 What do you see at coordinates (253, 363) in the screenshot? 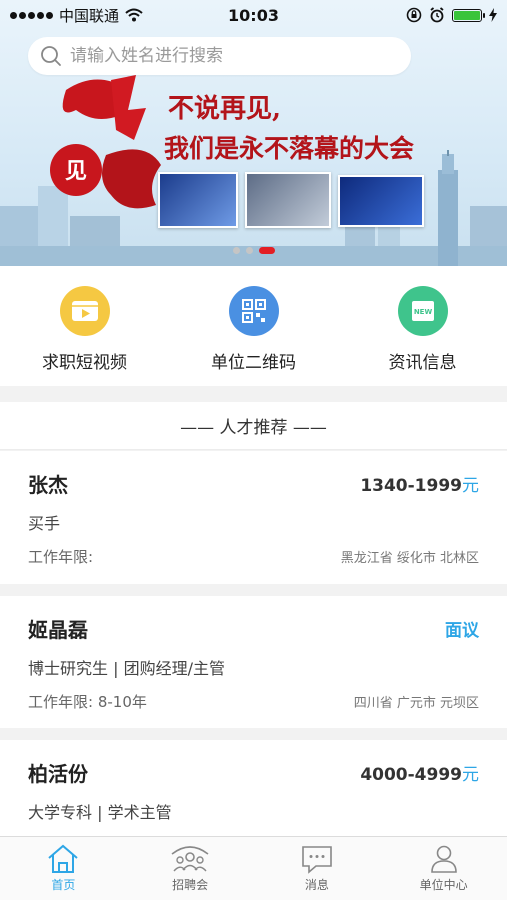
I see `quick-item-label: 单位二维码` at bounding box center [253, 363].